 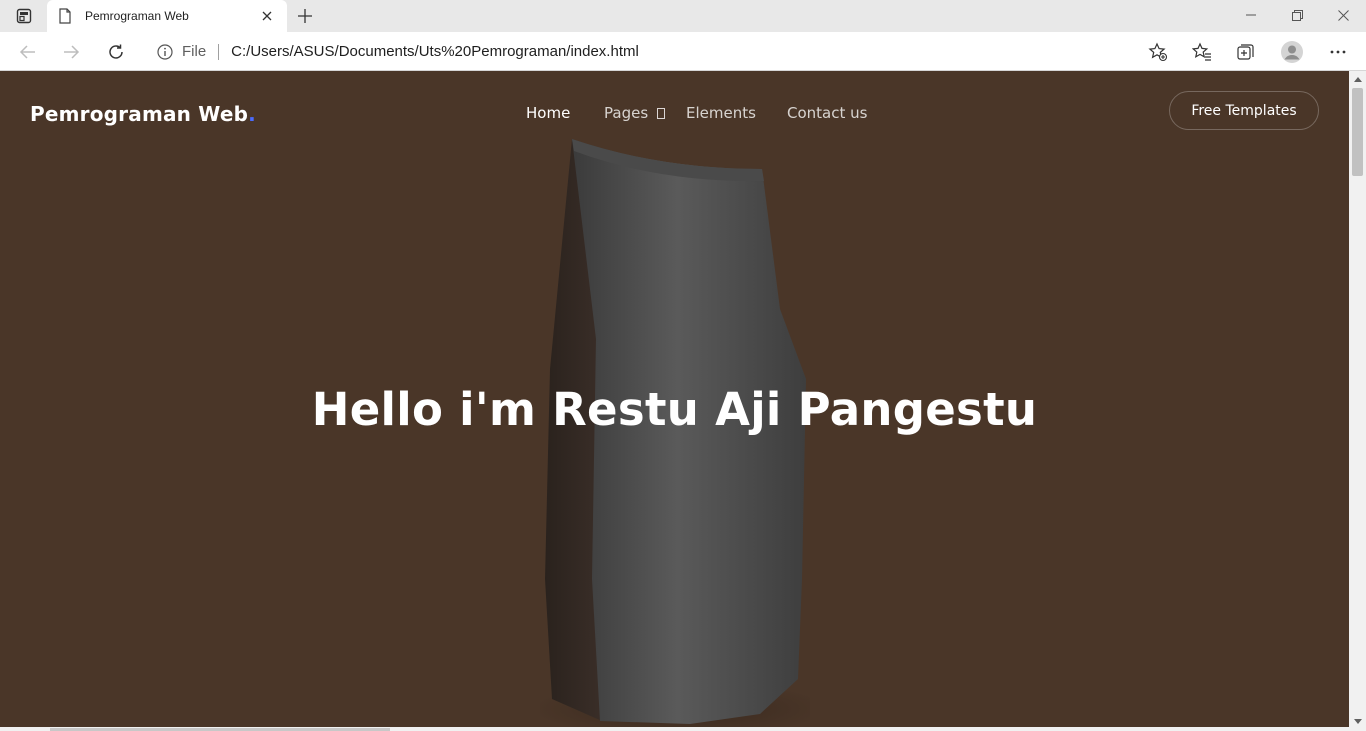 I want to click on nav-pages: Pages, so click(x=626, y=113).